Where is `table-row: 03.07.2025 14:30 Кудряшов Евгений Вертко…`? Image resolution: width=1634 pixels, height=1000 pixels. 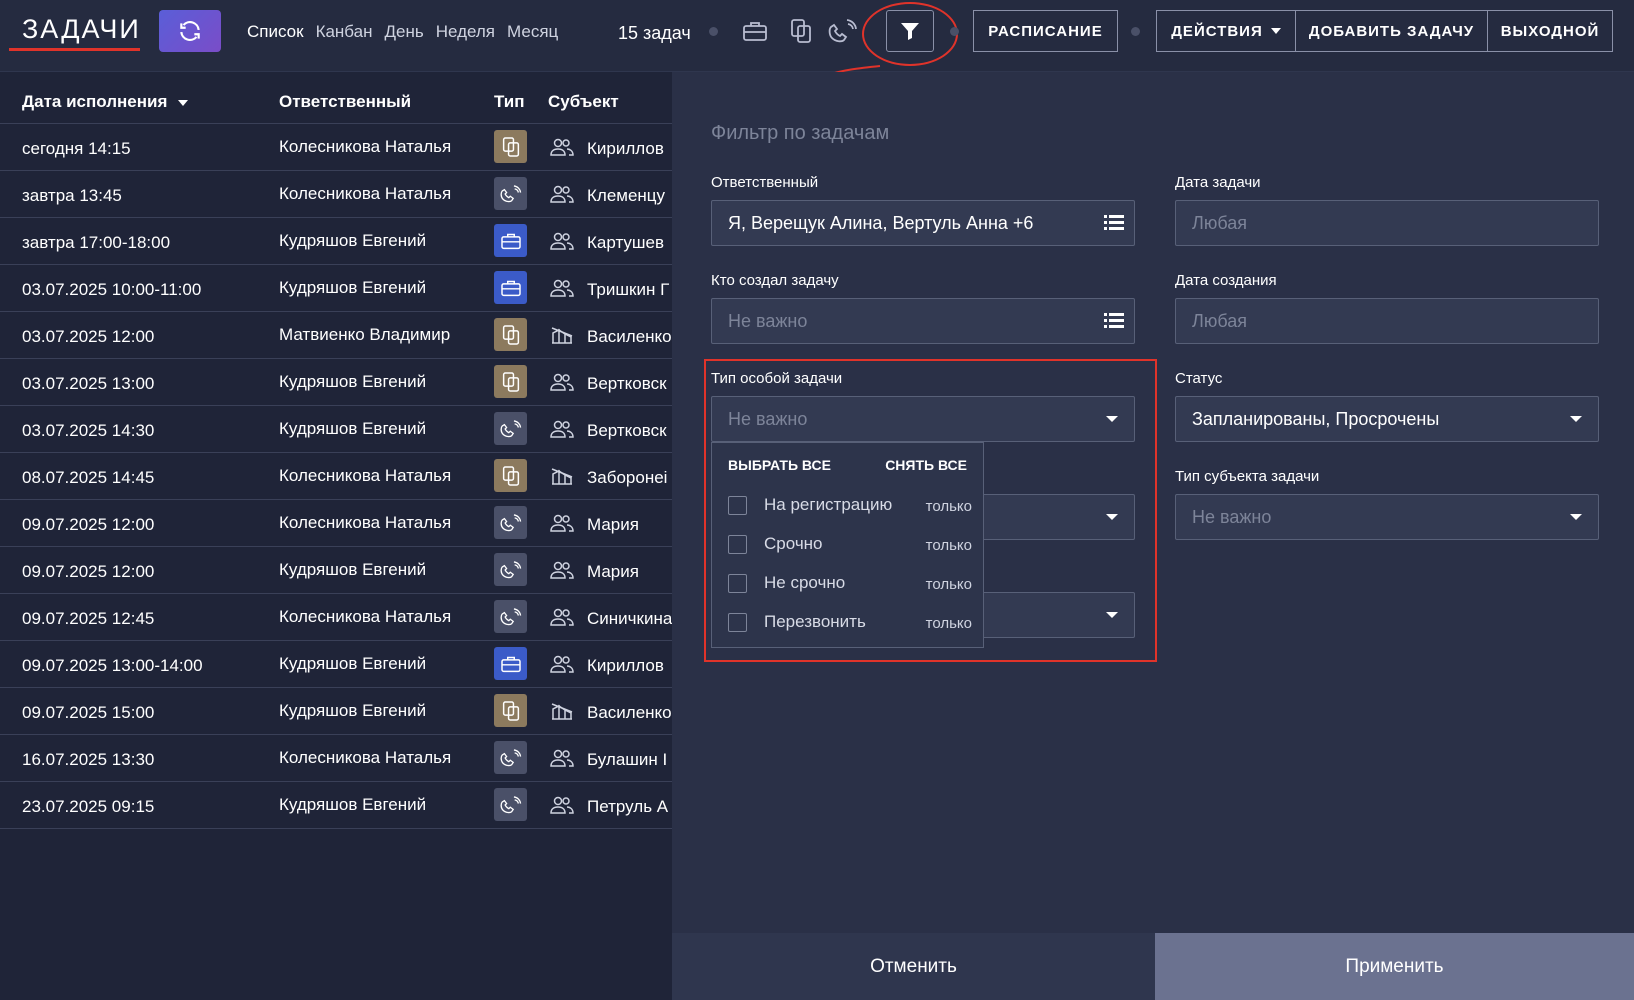 table-row: 03.07.2025 14:30 Кудряшов Евгений Вертко… is located at coordinates (336, 429).